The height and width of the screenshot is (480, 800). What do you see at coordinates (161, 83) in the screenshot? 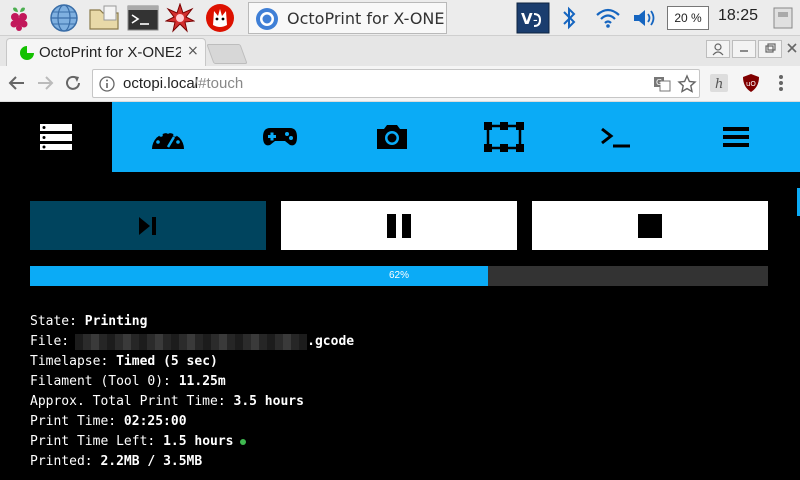
I see `url-host: octopi.local` at bounding box center [161, 83].